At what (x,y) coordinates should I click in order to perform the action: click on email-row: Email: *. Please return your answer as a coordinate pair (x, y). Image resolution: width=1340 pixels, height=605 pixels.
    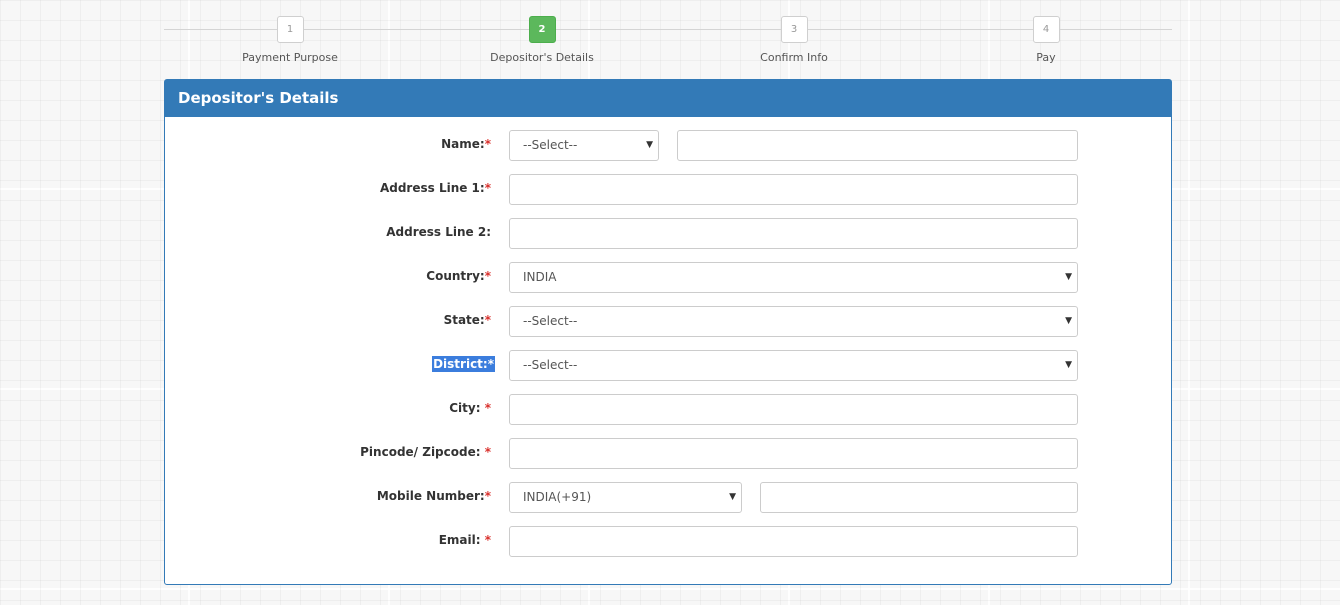
    Looking at the image, I should click on (668, 540).